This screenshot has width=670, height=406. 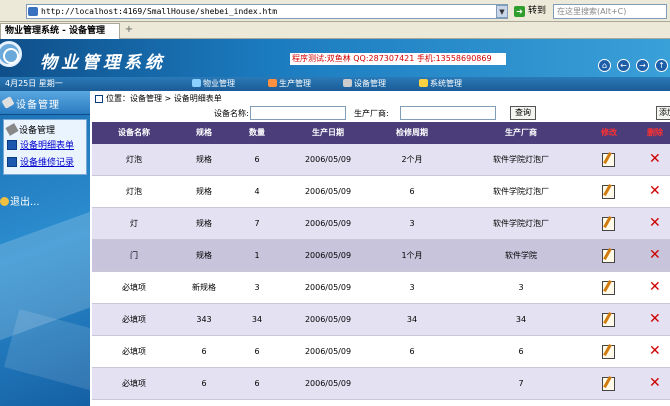 I want to click on add-button: 添加, so click(x=663, y=113).